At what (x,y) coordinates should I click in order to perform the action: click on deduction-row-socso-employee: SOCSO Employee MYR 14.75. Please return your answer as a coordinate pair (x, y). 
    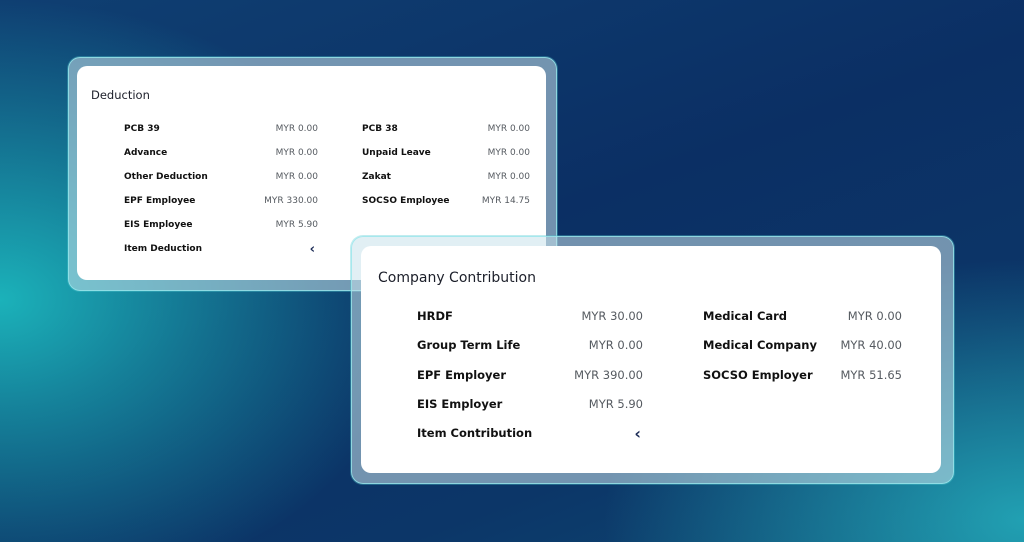
    Looking at the image, I should click on (446, 201).